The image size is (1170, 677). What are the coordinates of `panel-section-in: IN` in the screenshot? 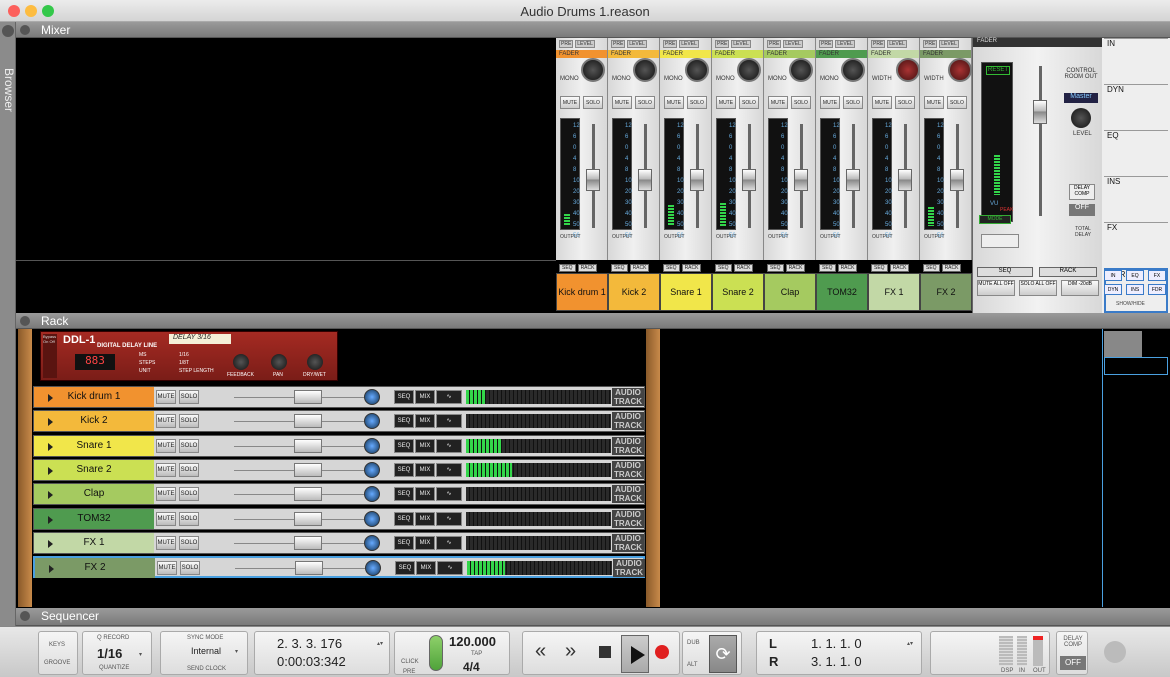 It's located at (1136, 60).